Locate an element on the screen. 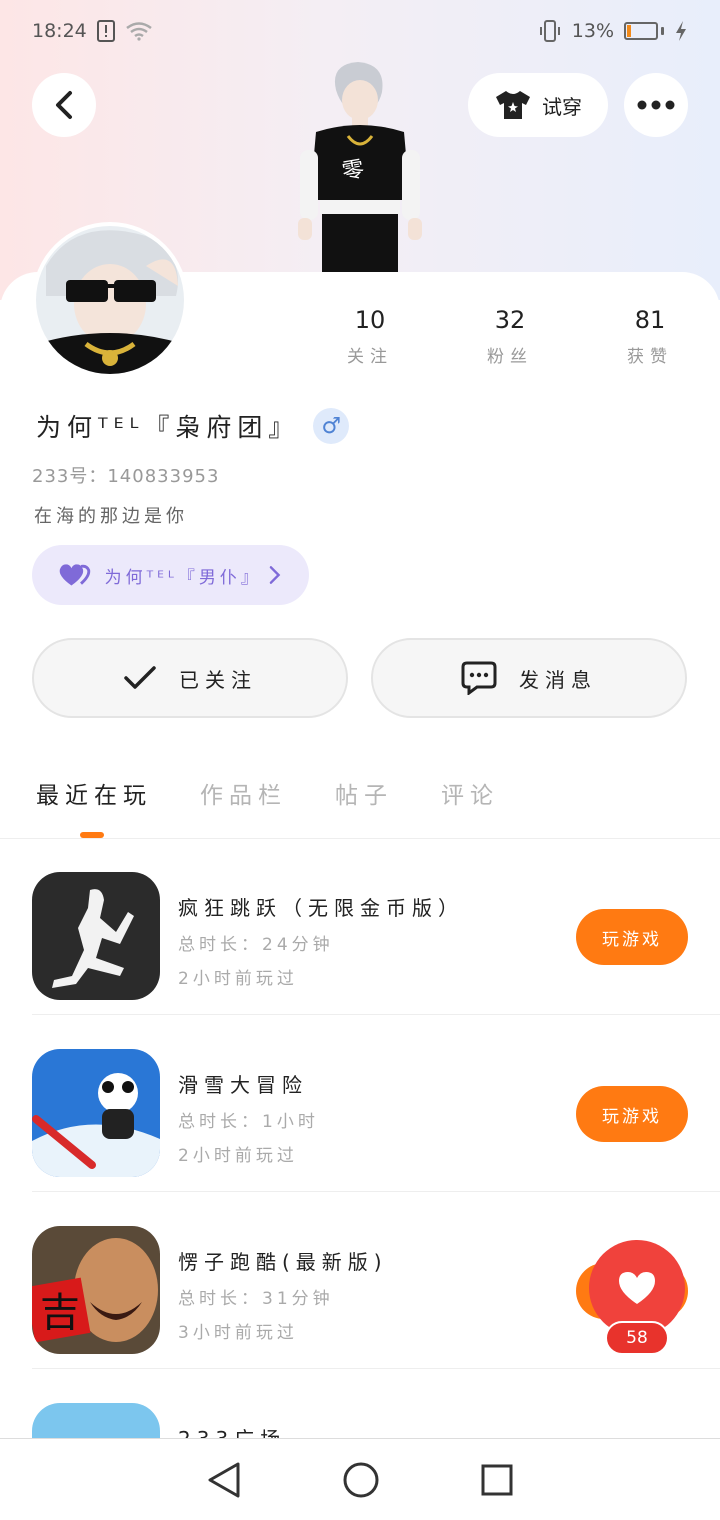  tshirt-icon is located at coordinates (513, 105).